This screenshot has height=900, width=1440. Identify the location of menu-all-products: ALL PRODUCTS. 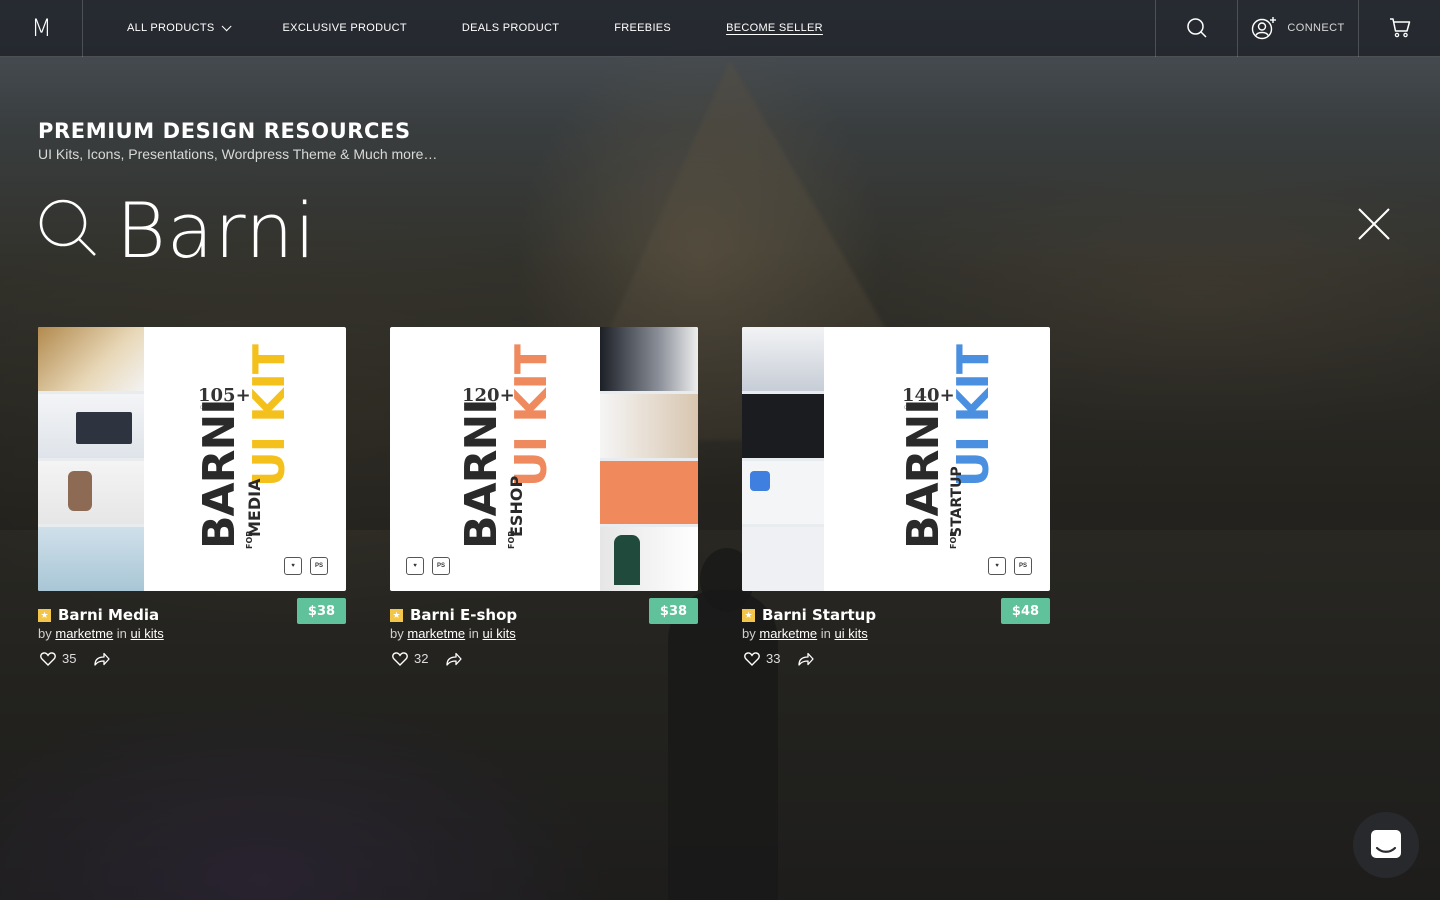
(179, 27).